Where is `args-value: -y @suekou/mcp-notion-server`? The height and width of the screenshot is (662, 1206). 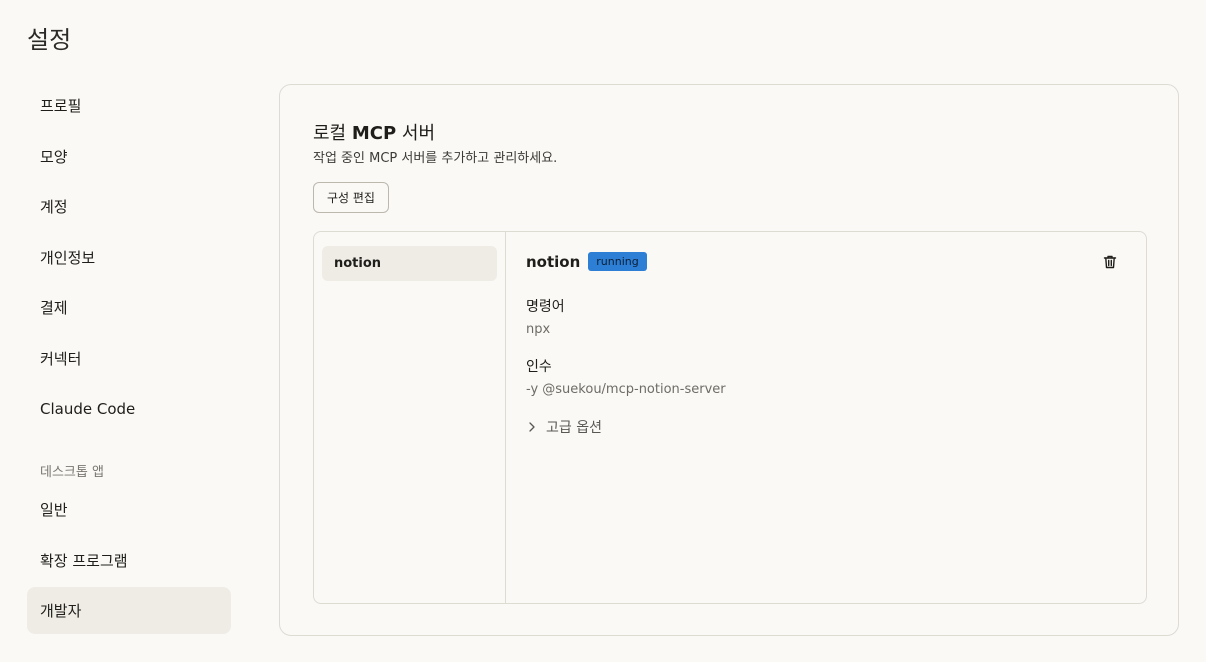
args-value: -y @suekou/mcp-notion-server is located at coordinates (626, 389).